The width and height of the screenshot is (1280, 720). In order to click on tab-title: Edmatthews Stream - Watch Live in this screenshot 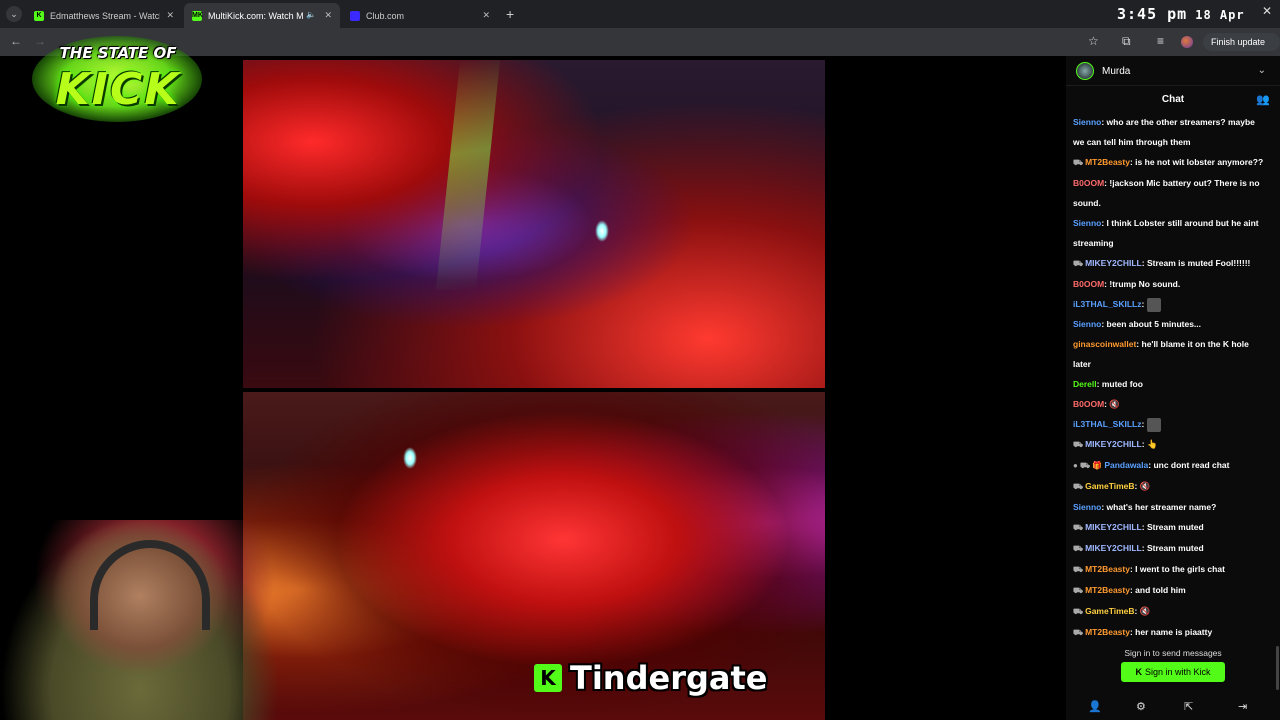, I will do `click(105, 15)`.